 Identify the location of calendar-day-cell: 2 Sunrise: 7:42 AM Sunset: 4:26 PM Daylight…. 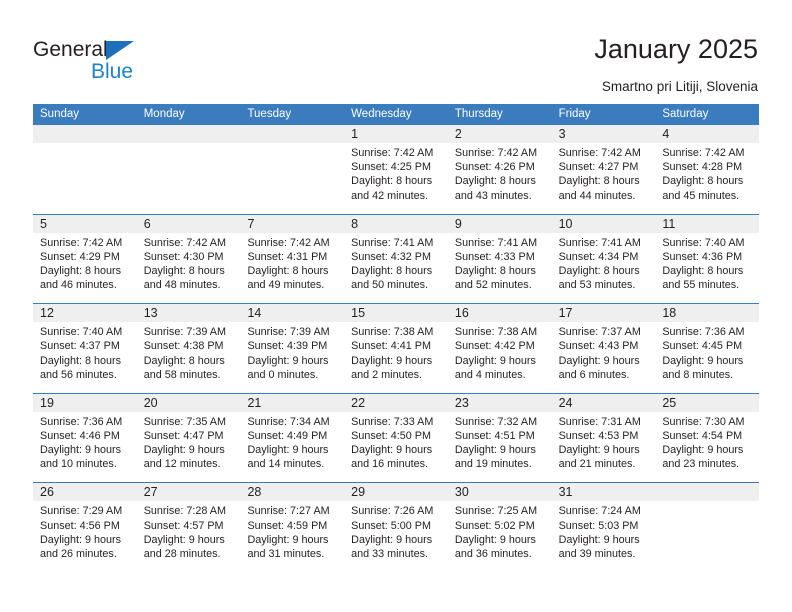
(499, 169).